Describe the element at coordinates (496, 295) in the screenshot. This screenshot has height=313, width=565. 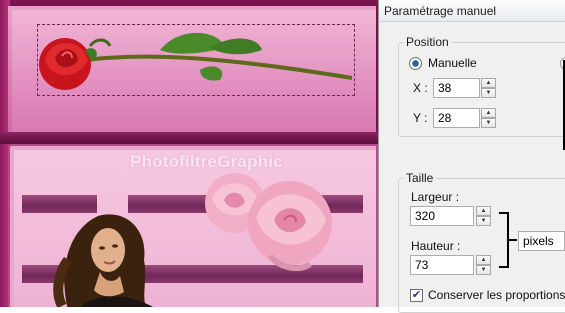
I see `keep-proportions-label: Conserver les proportions` at that location.